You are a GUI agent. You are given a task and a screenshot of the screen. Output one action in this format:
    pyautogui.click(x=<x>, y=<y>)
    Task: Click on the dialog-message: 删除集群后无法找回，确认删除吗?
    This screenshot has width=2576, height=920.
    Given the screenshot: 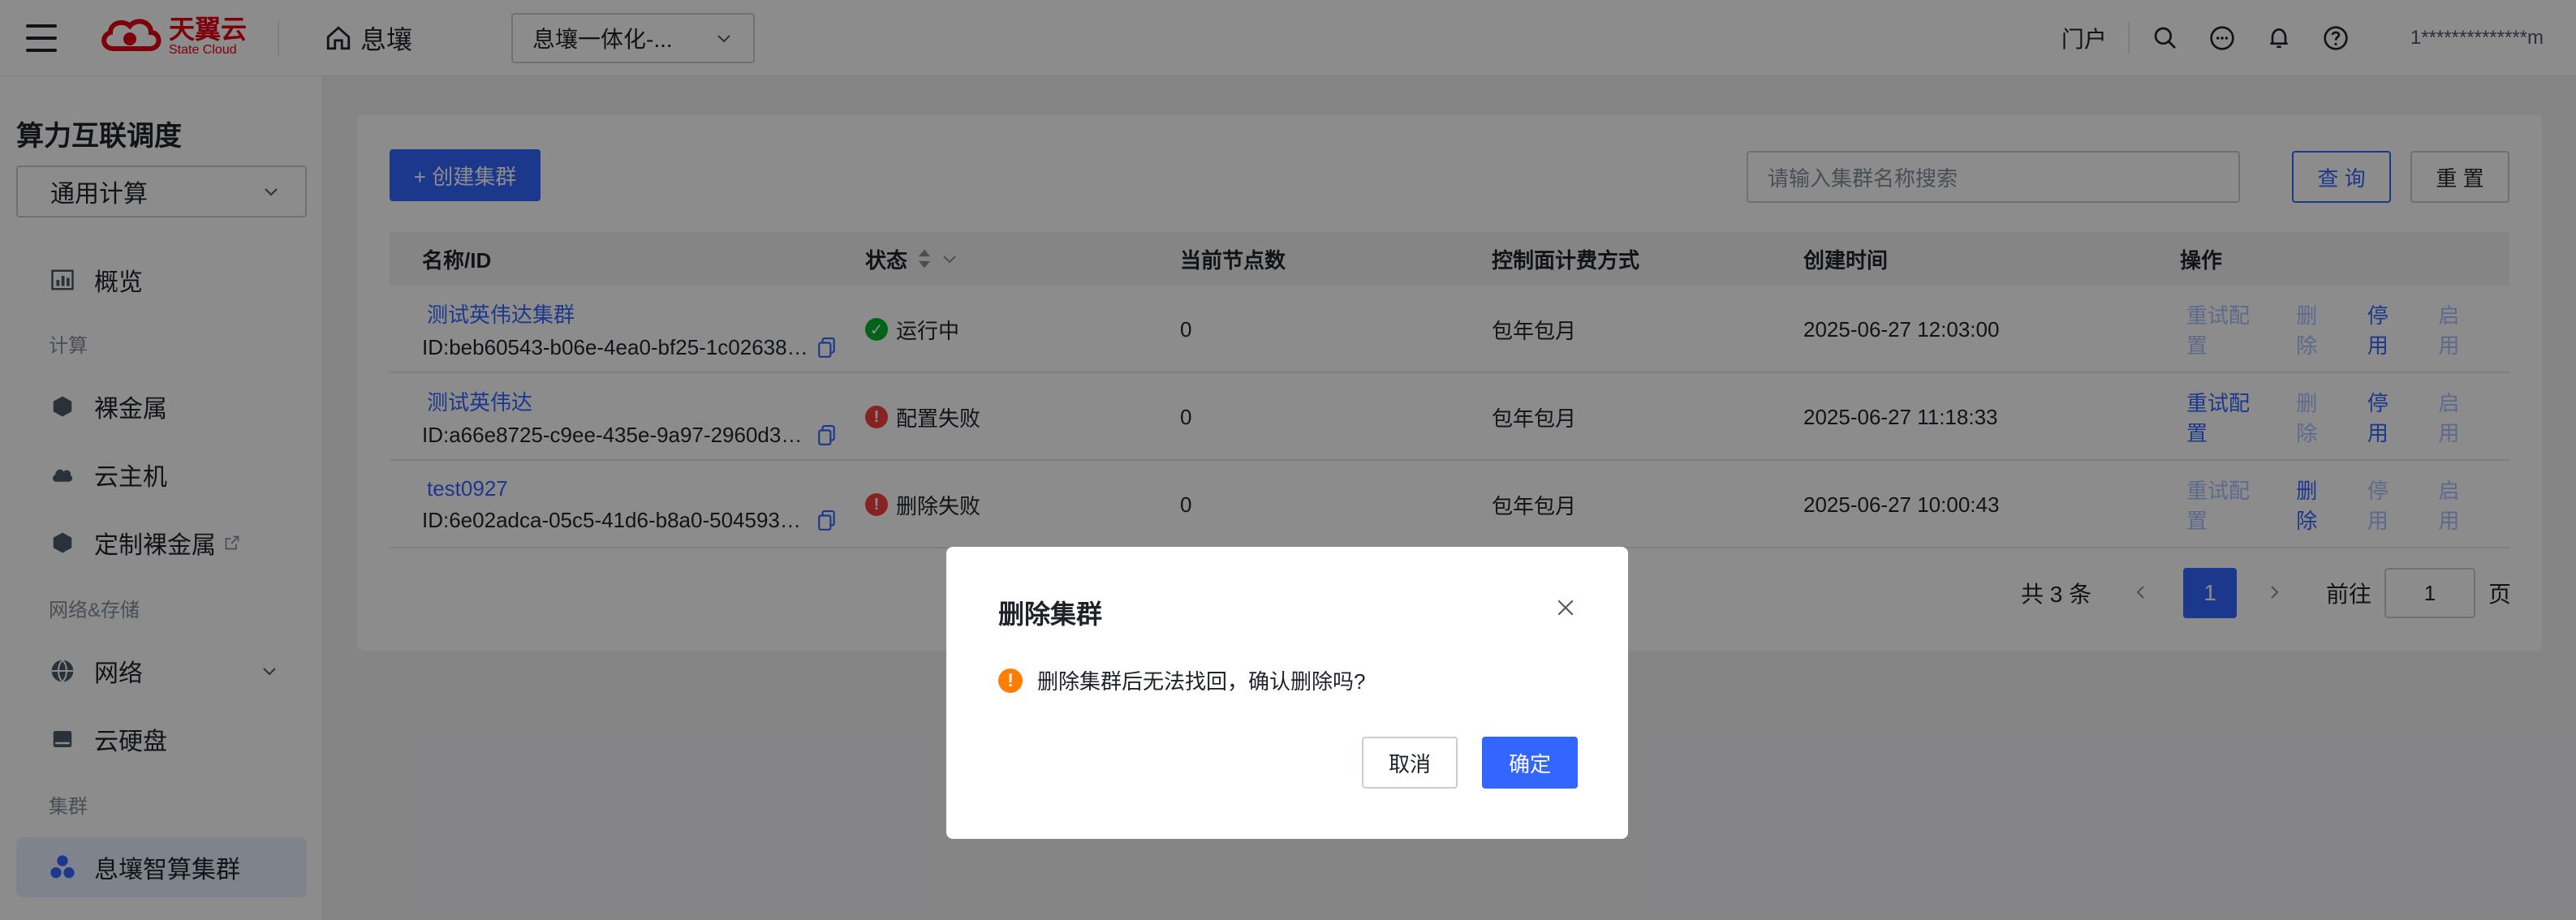 What is the action you would take?
    pyautogui.click(x=1201, y=681)
    